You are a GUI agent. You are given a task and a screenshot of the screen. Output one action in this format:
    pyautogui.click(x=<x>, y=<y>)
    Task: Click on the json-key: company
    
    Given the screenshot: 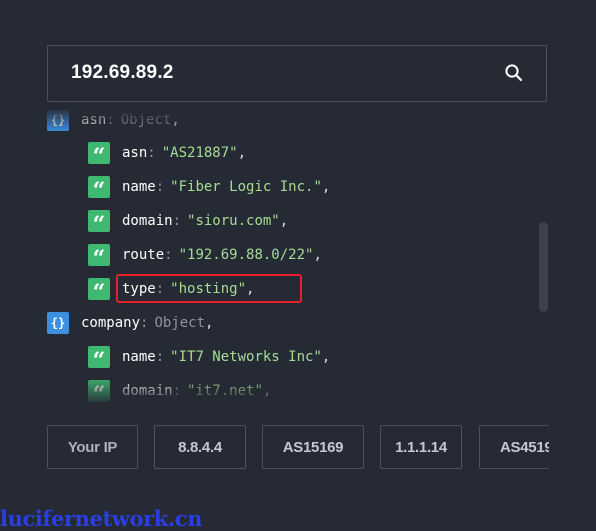 What is the action you would take?
    pyautogui.click(x=111, y=323)
    